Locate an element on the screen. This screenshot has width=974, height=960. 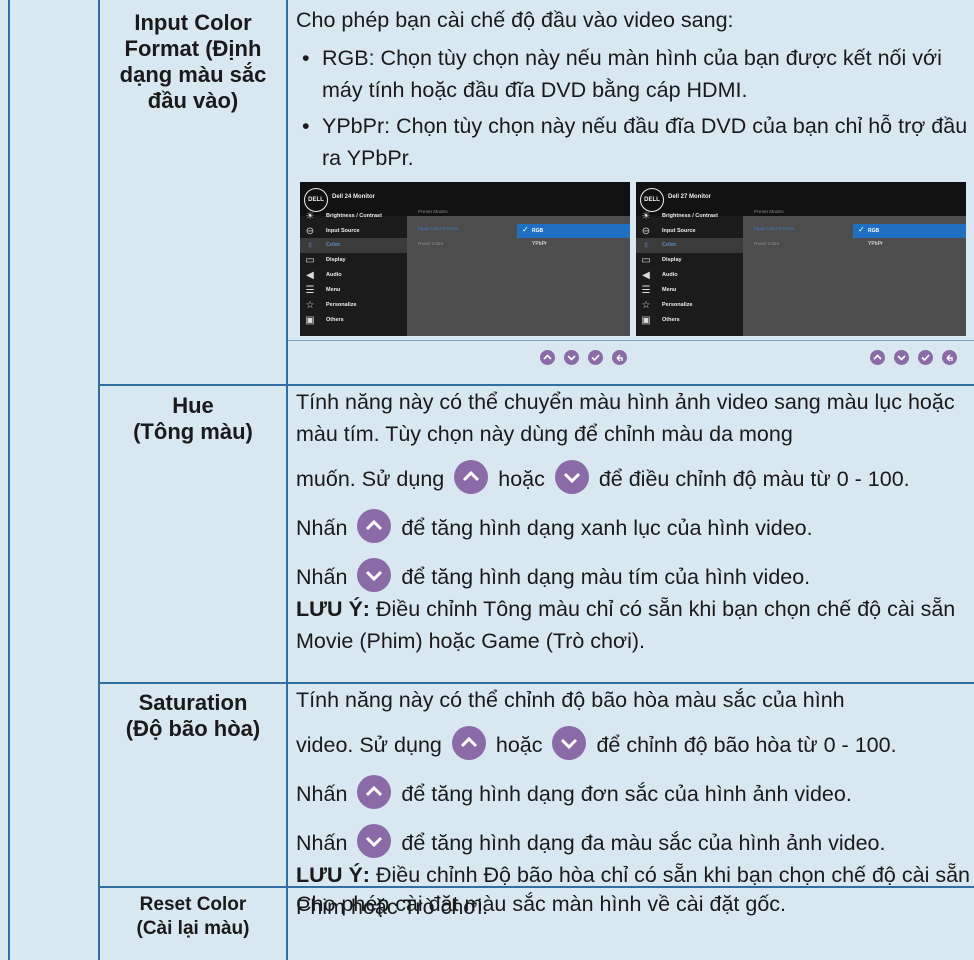
label-line: (Cài lại màu) is located at coordinates (193, 928).